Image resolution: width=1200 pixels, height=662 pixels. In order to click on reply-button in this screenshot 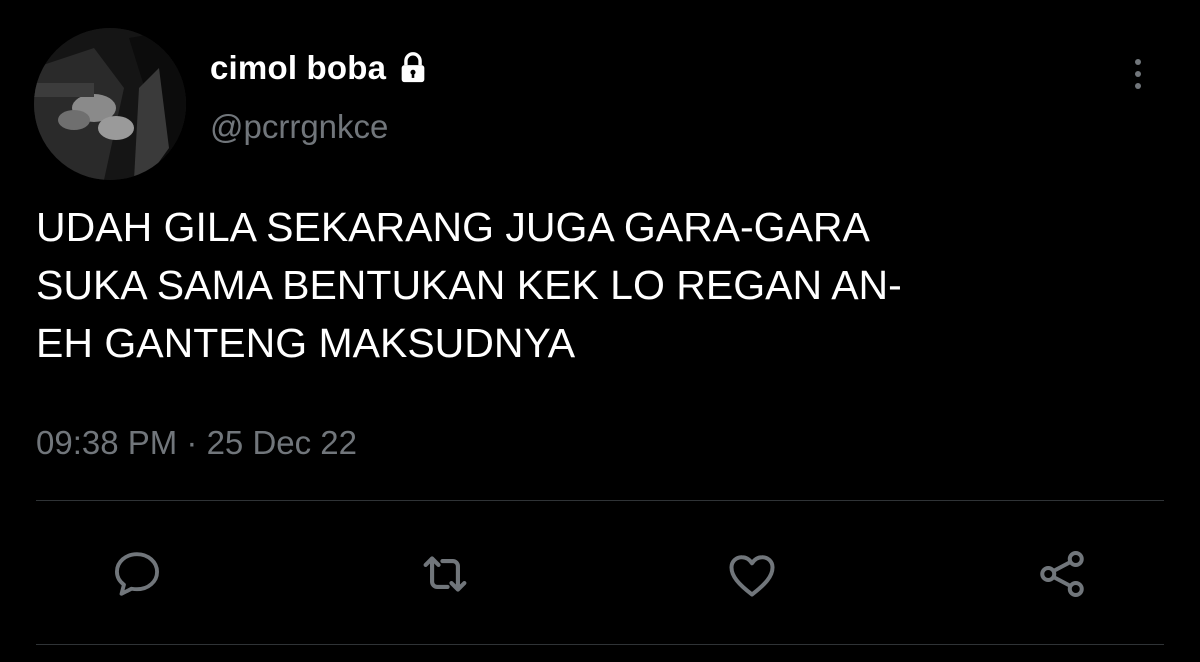, I will do `click(137, 574)`.